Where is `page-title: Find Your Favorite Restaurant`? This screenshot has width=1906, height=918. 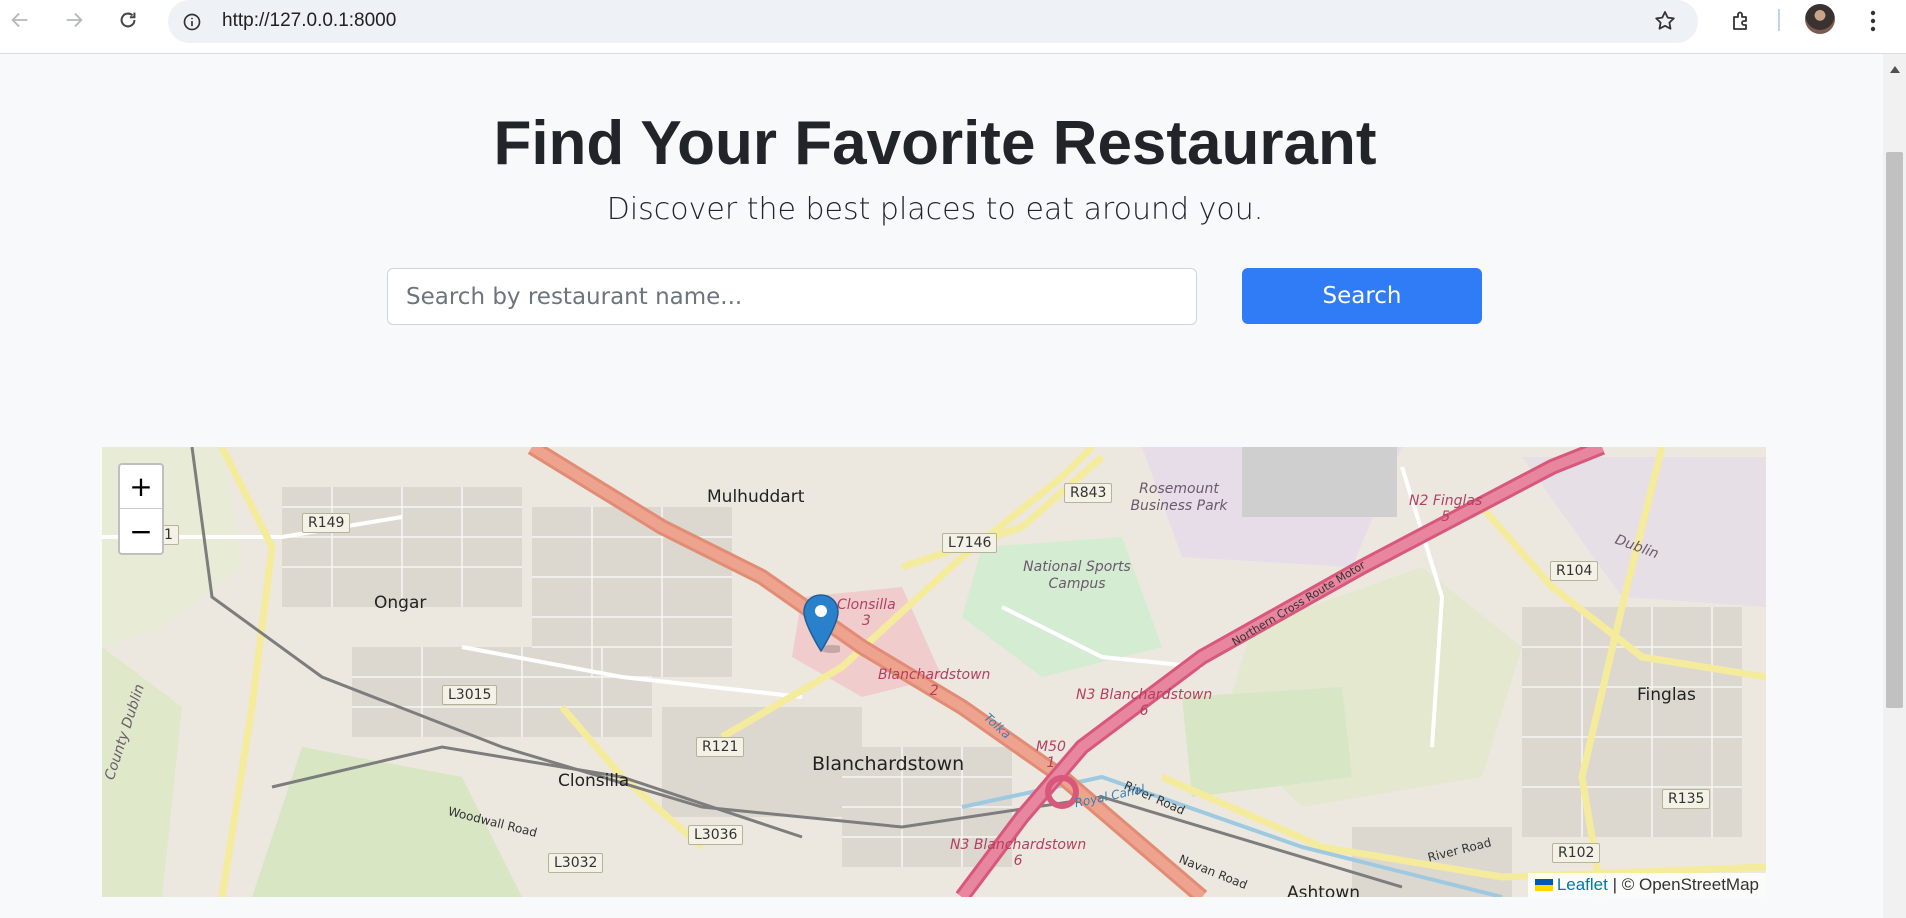
page-title: Find Your Favorite Restaurant is located at coordinates (935, 143).